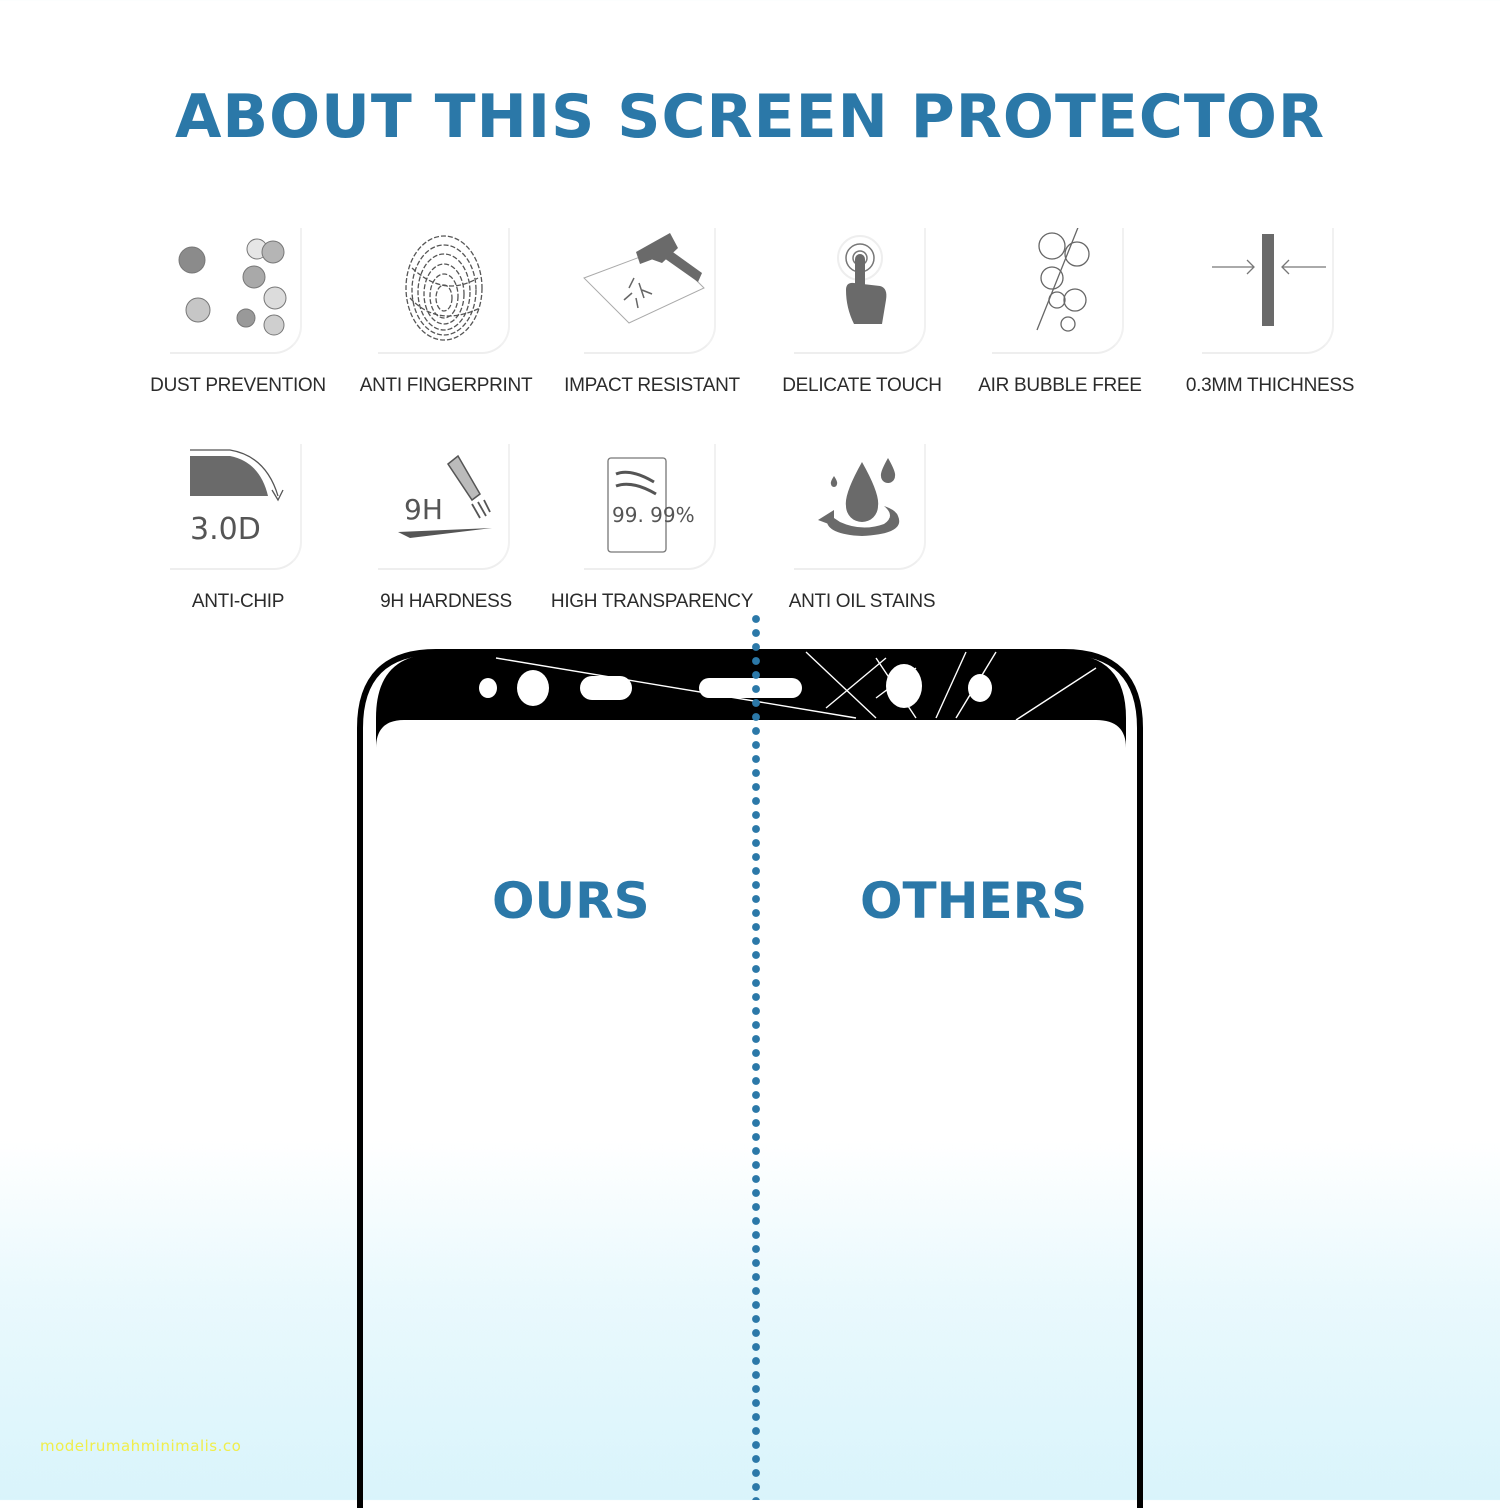 This screenshot has width=1500, height=1508. Describe the element at coordinates (859, 497) in the screenshot. I see `oil-drop-icon` at that location.